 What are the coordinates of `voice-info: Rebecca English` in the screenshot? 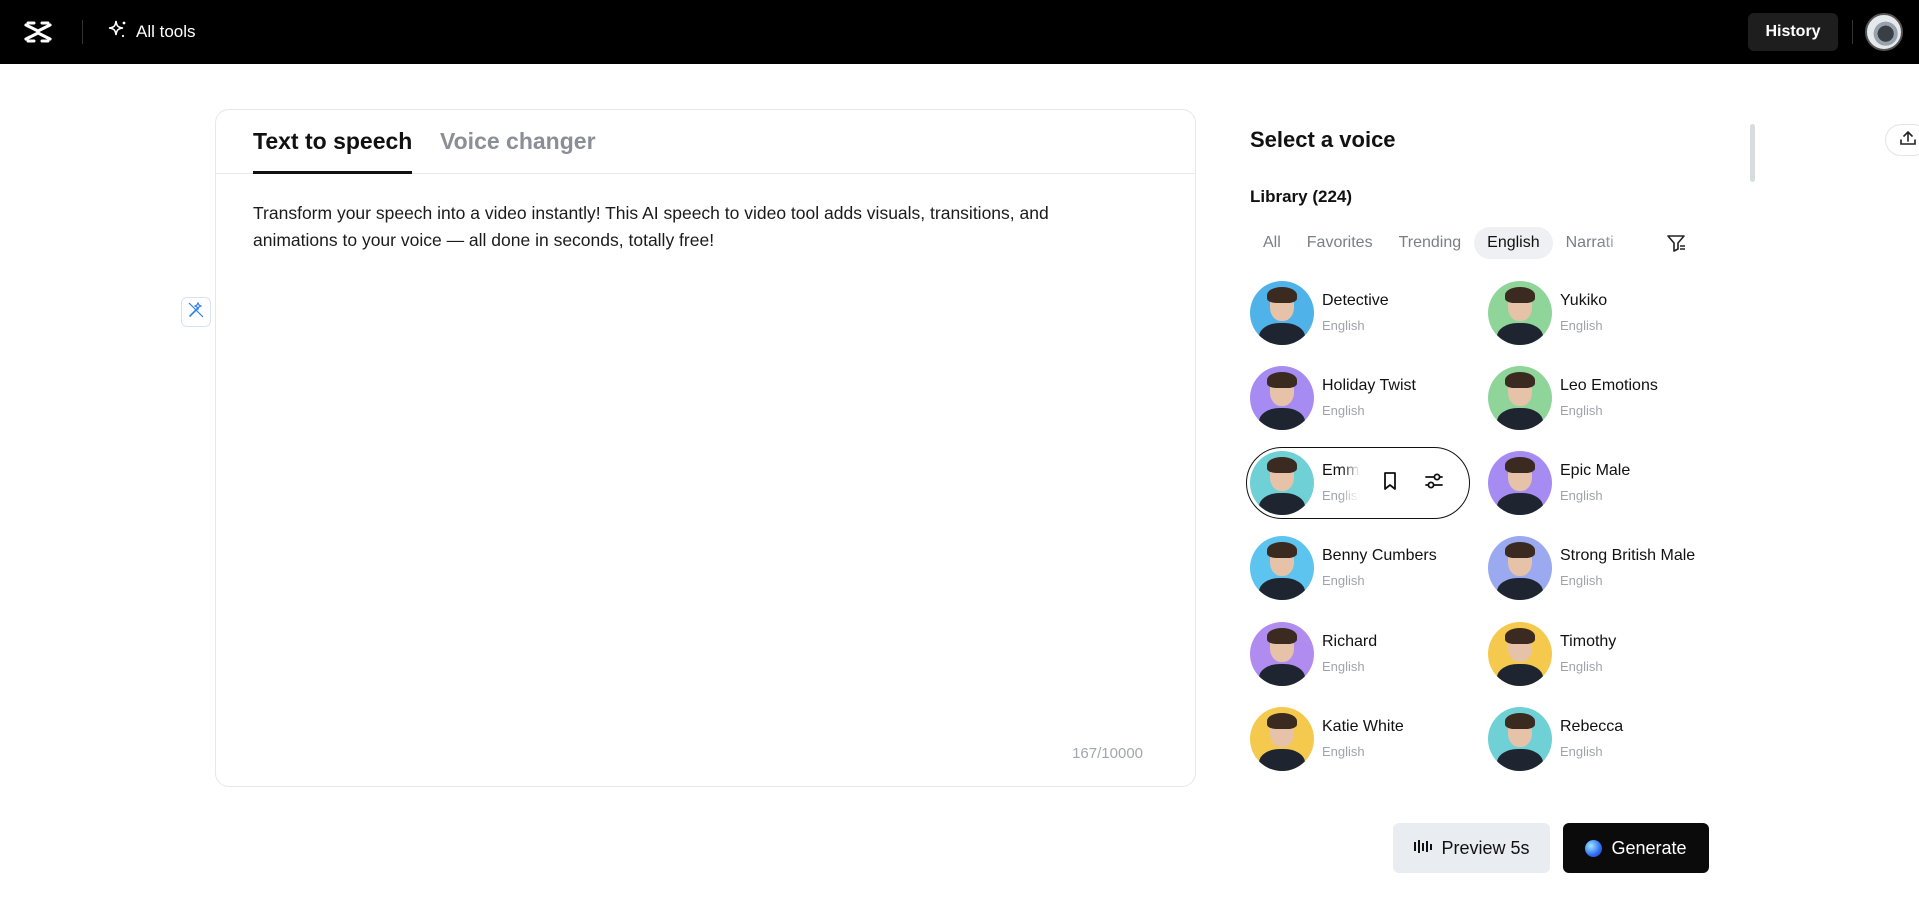 It's located at (1591, 739).